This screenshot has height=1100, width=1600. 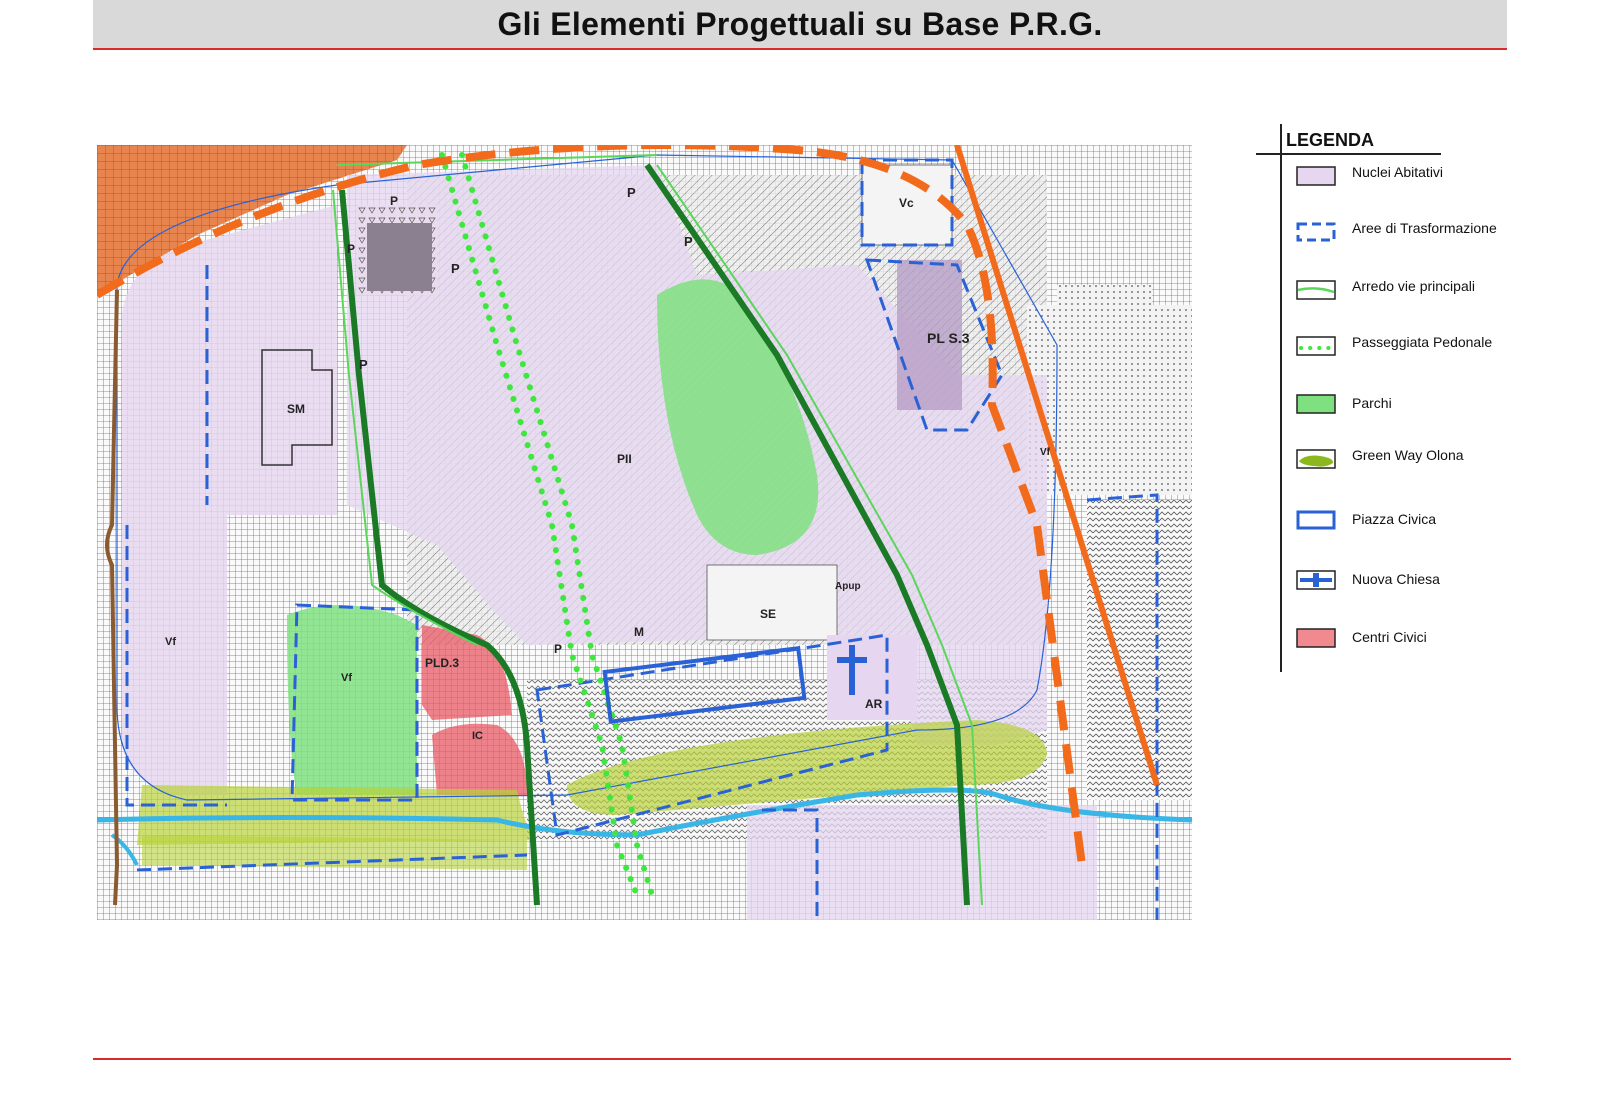 I want to click on label-pls3: PL S.3, so click(x=948, y=338).